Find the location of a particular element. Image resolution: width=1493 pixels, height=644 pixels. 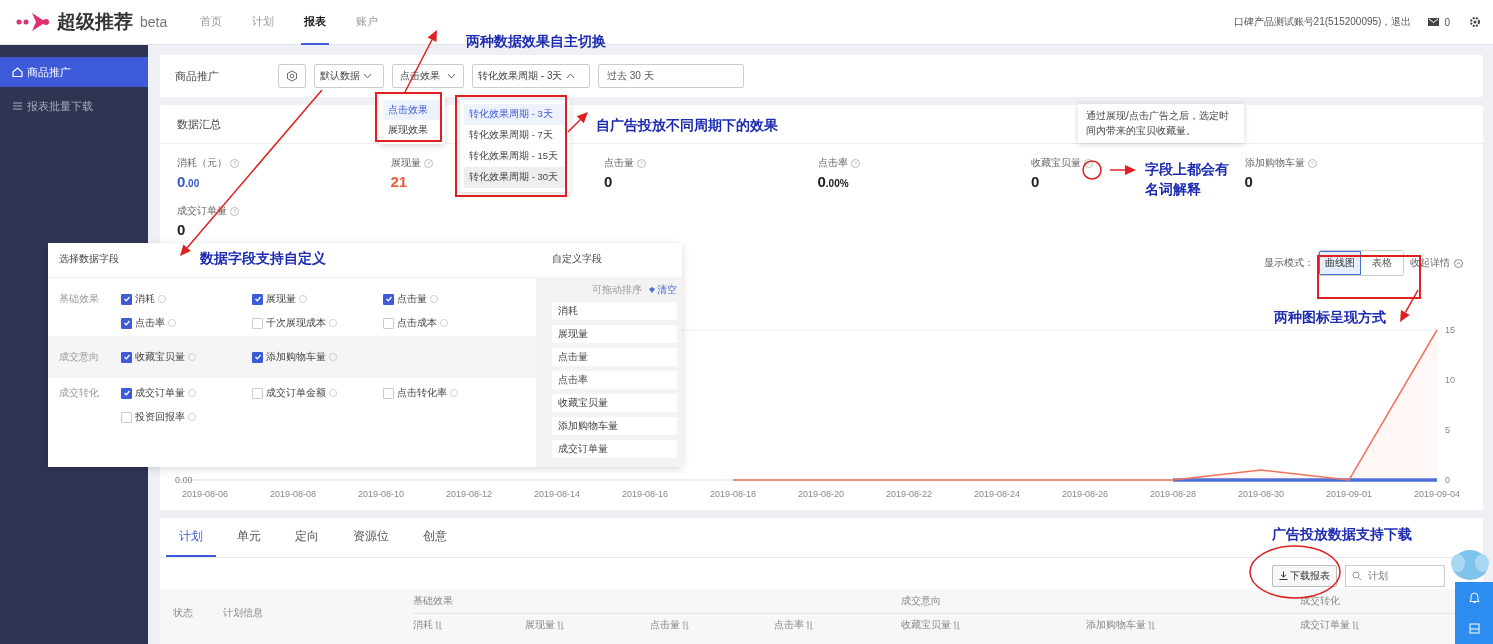

panel-title: 自定义字段 is located at coordinates (577, 259).